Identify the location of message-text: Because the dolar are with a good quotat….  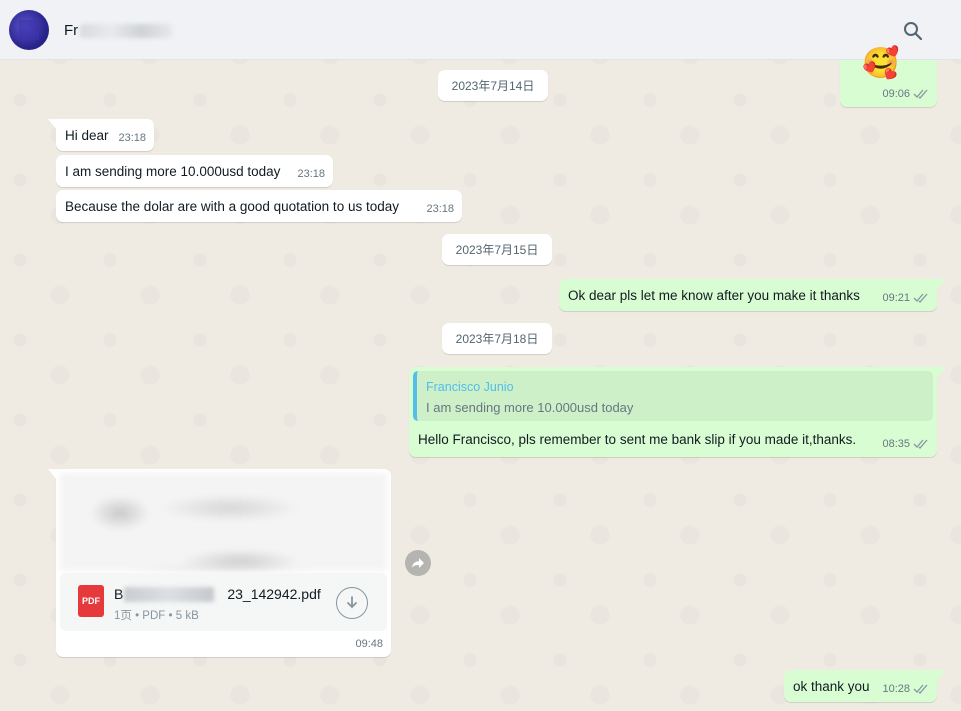
(232, 206).